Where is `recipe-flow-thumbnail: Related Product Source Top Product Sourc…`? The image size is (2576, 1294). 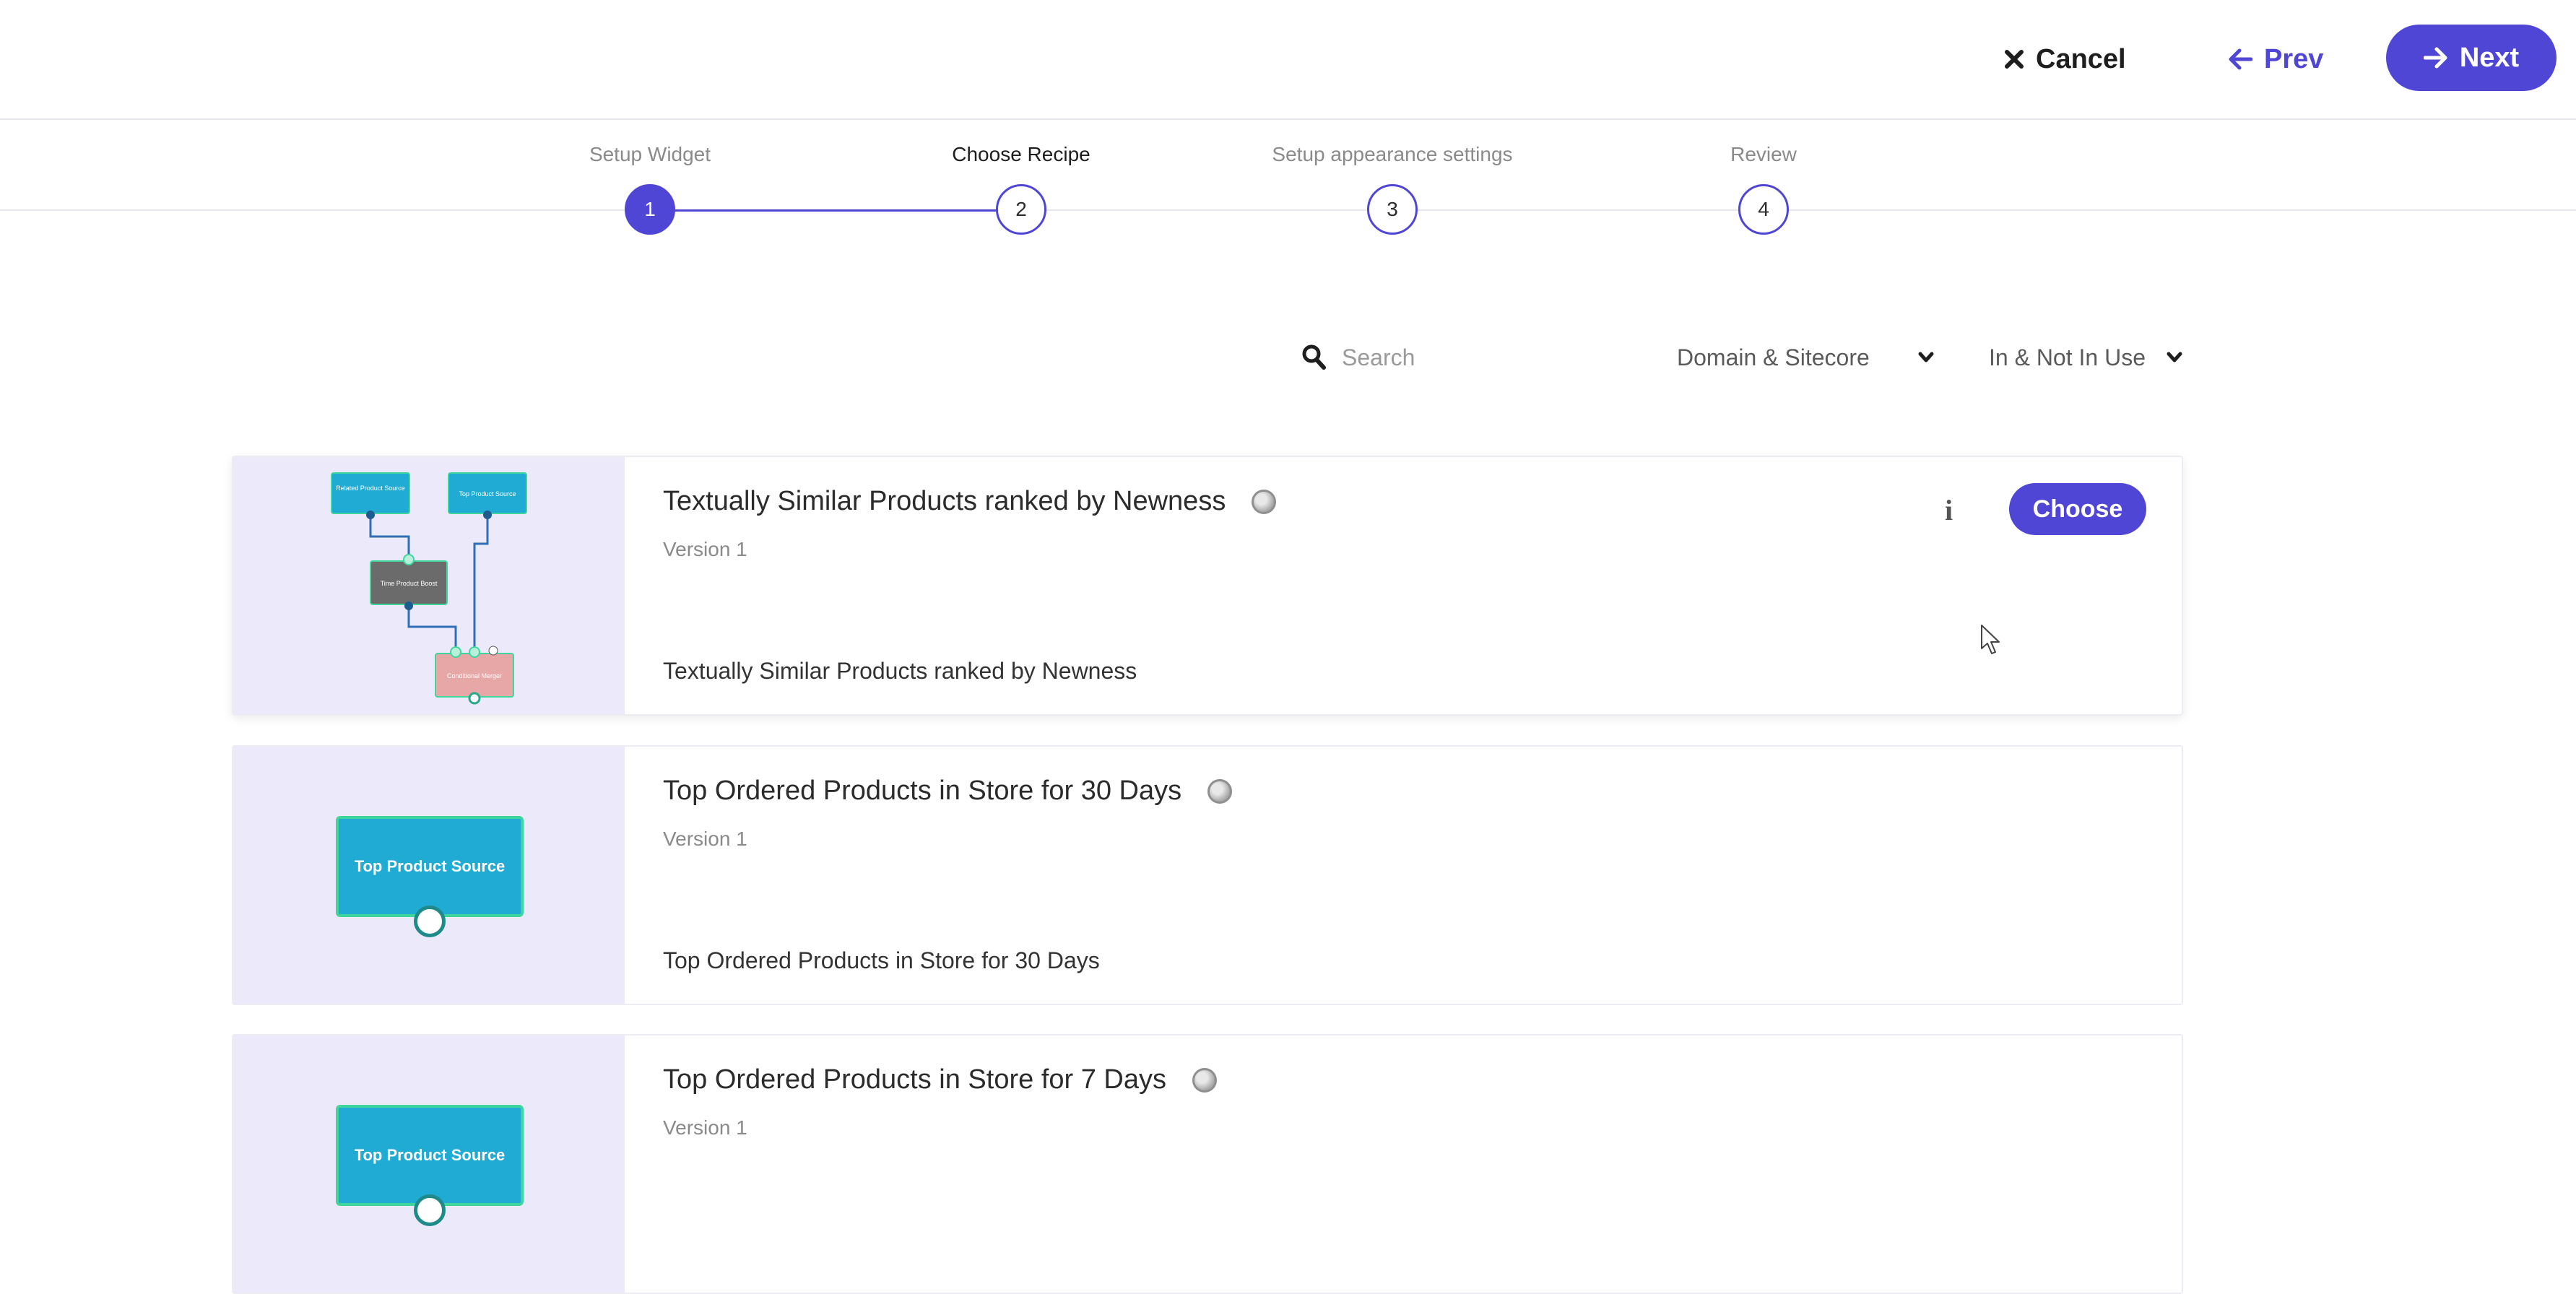
recipe-flow-thumbnail: Related Product Source Top Product Sourc… is located at coordinates (429, 585).